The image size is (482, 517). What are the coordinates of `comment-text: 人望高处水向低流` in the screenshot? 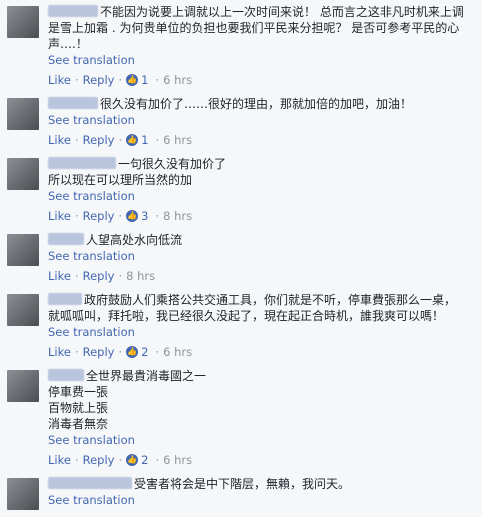 It's located at (262, 240).